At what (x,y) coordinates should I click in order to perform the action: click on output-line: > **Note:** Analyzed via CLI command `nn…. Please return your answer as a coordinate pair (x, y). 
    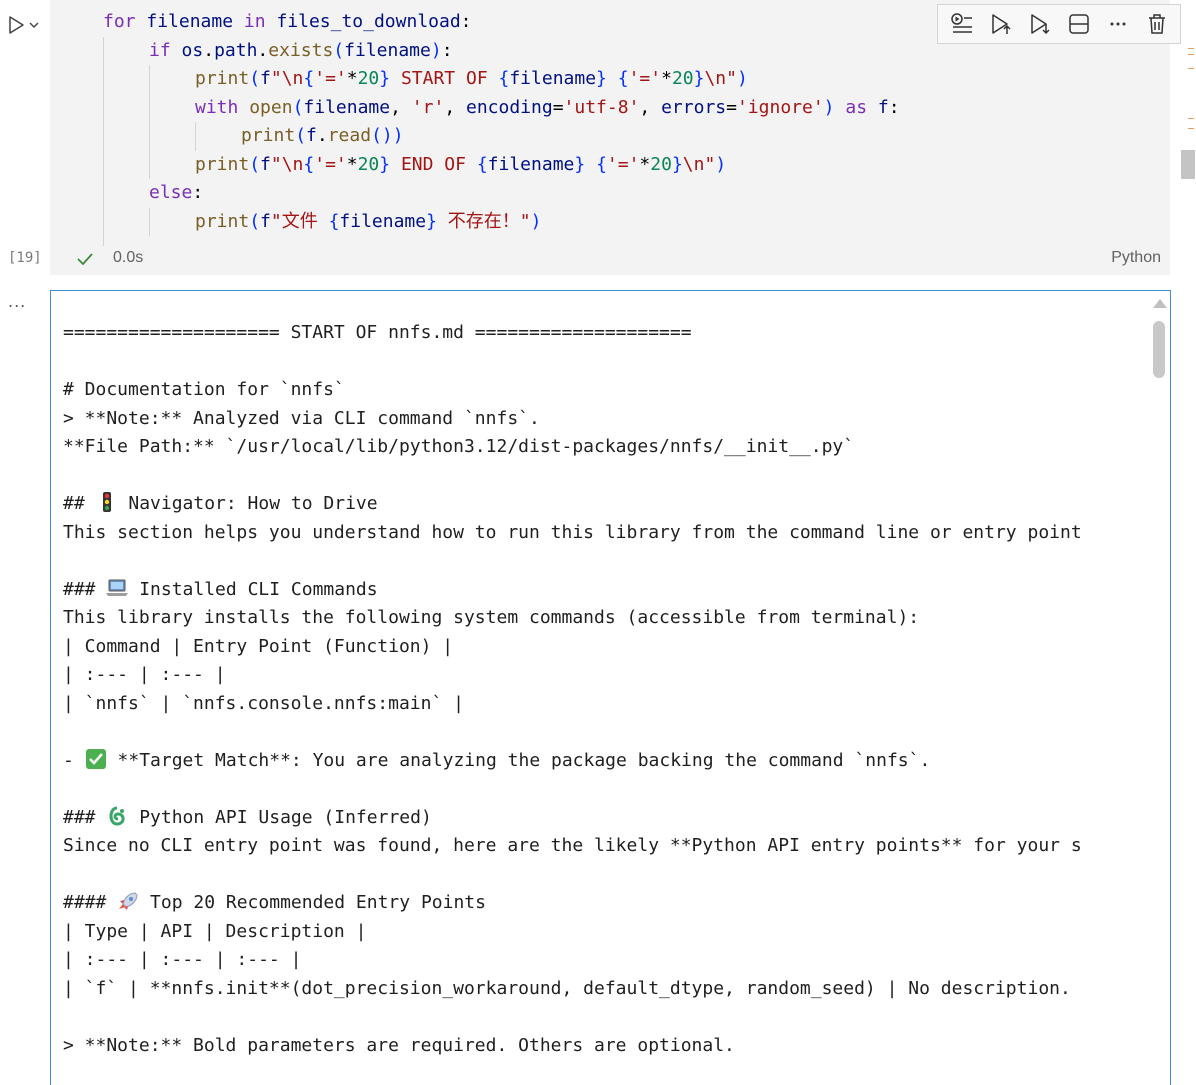
    Looking at the image, I should click on (572, 419).